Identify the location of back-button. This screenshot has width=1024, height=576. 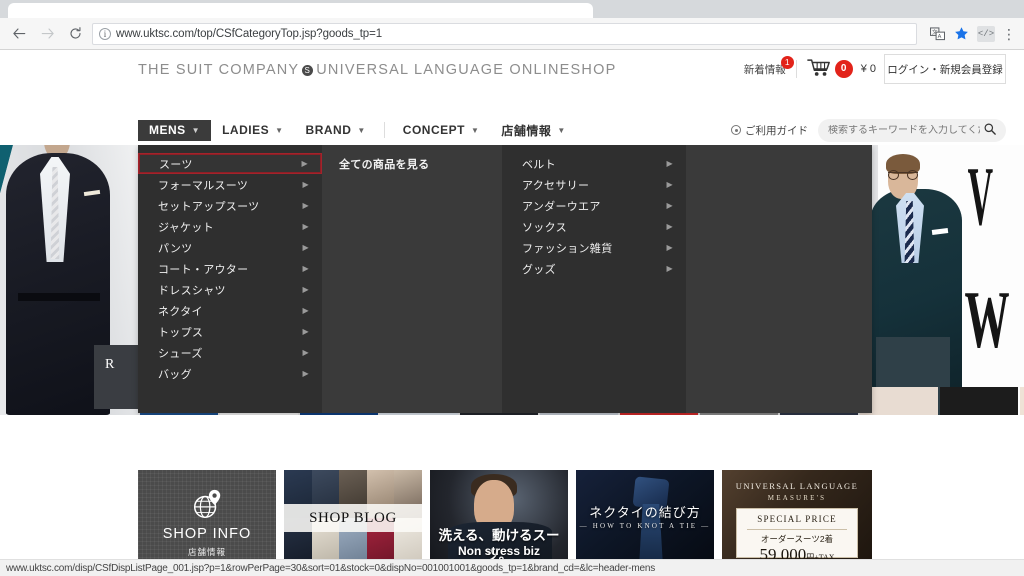
(19, 34).